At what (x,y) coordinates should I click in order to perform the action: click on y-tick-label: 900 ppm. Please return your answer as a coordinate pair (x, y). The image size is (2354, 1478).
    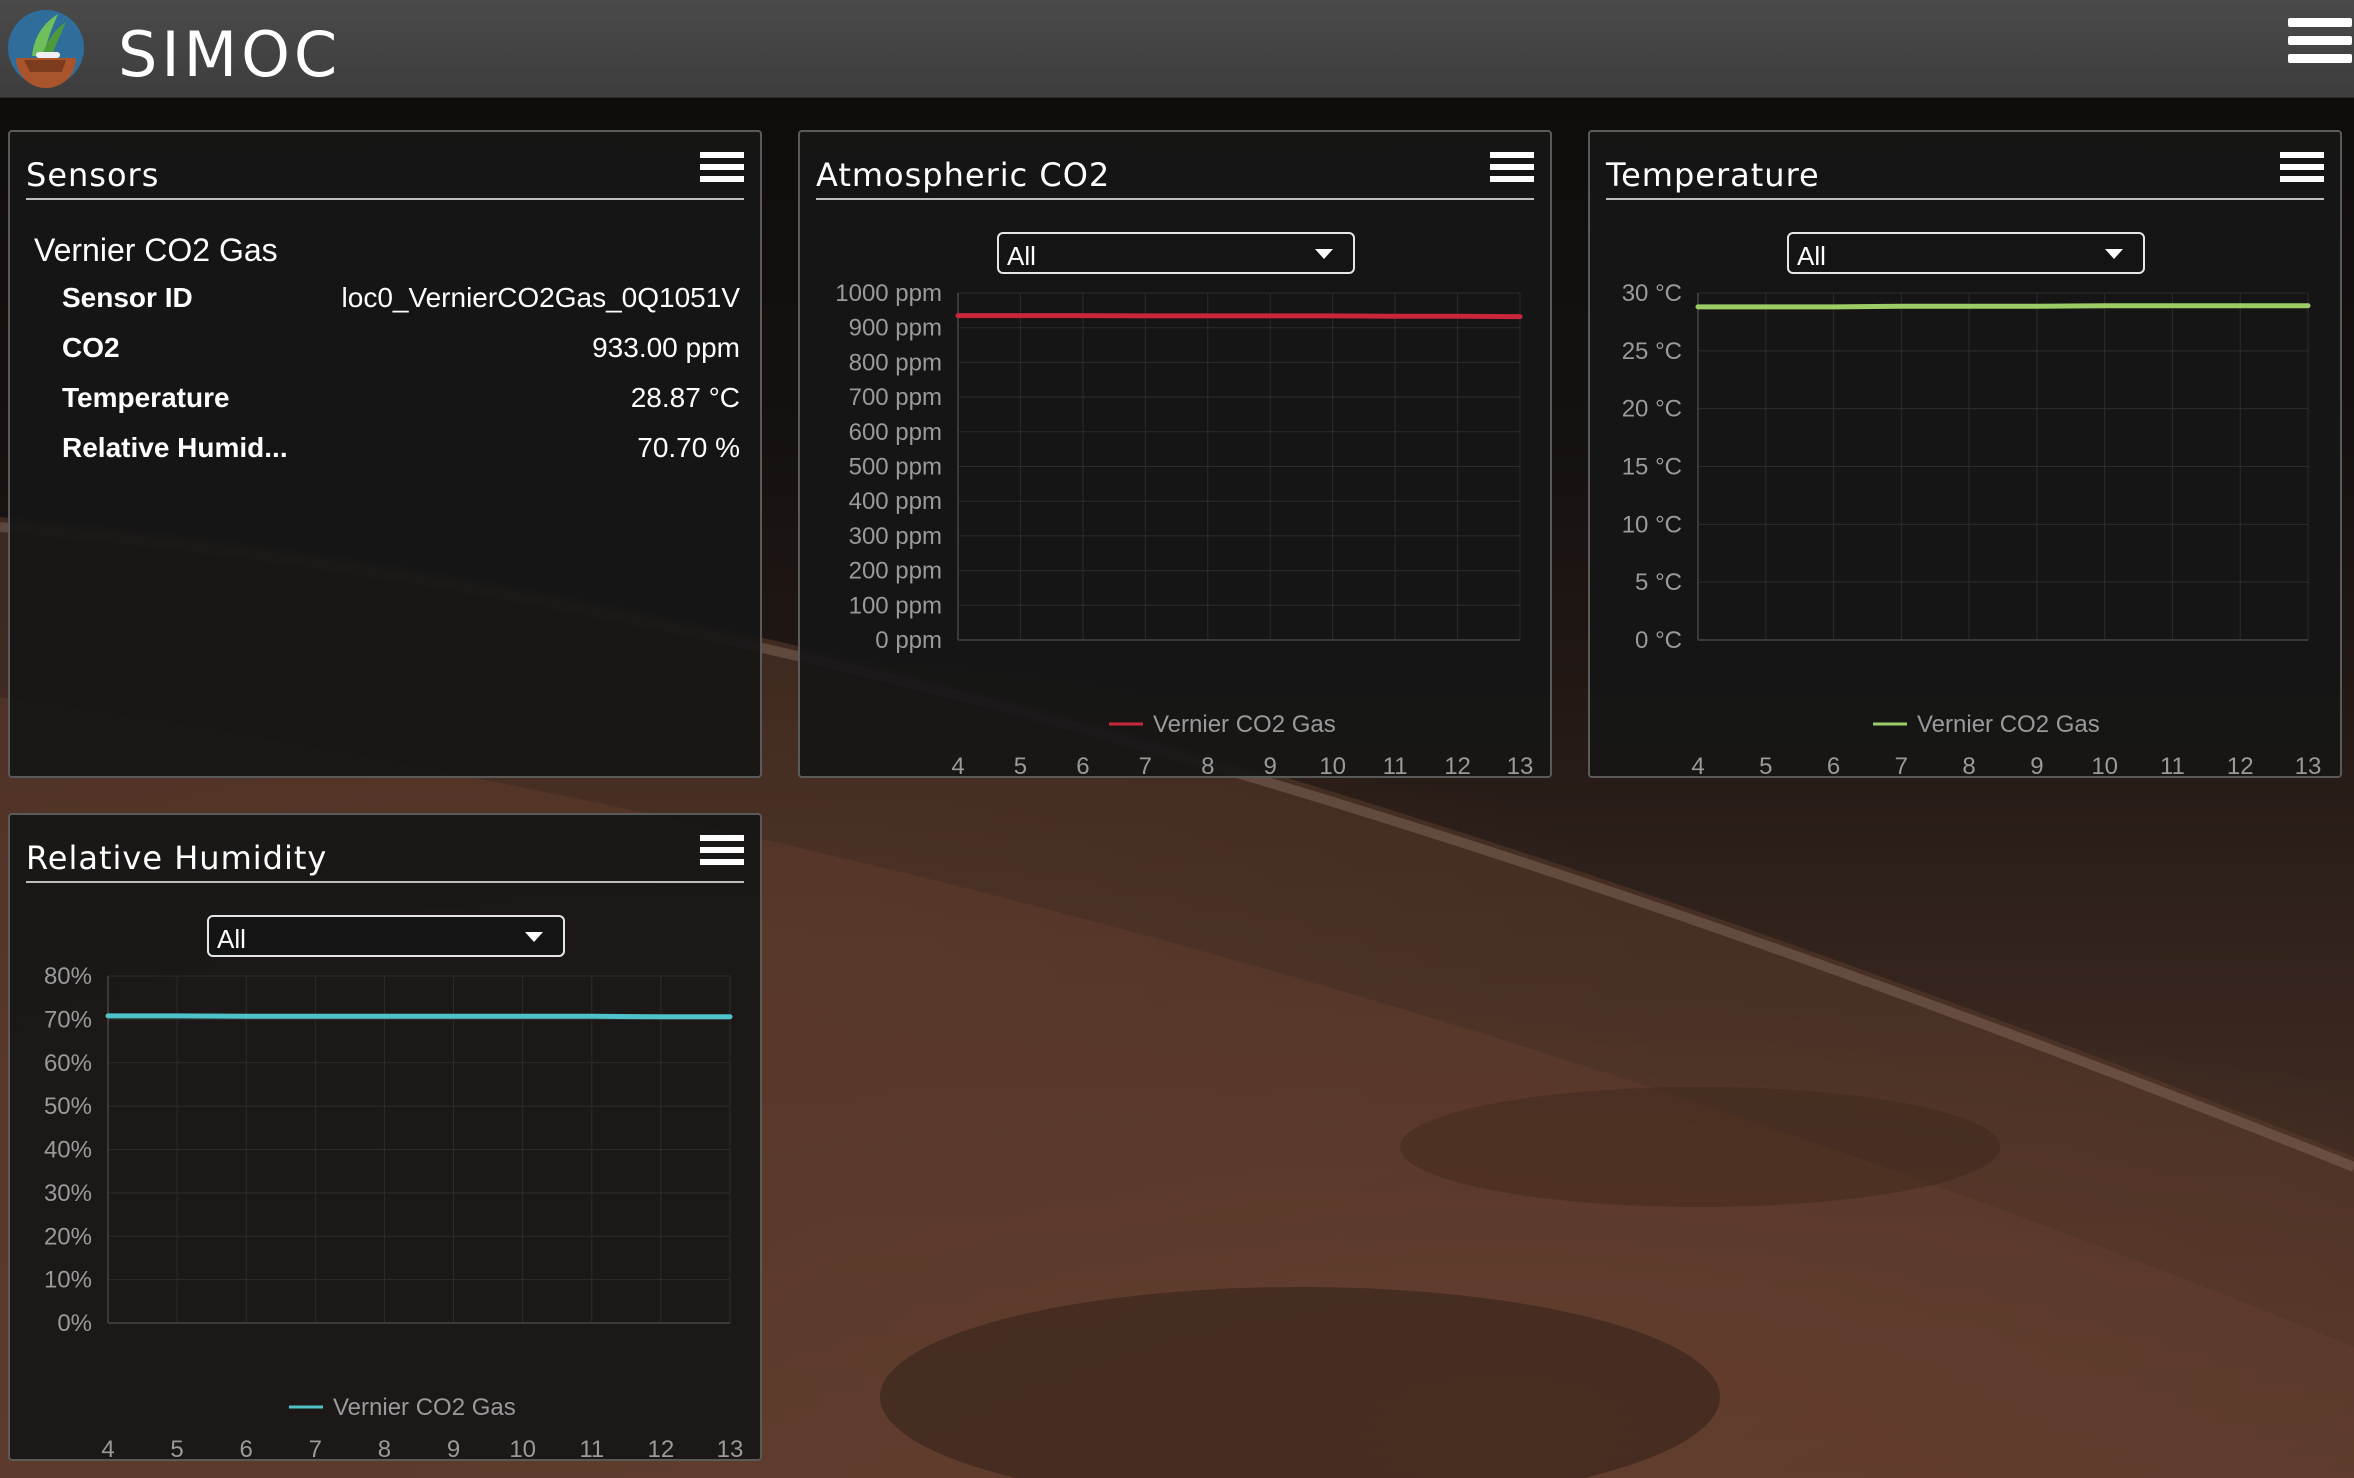
    Looking at the image, I should click on (895, 328).